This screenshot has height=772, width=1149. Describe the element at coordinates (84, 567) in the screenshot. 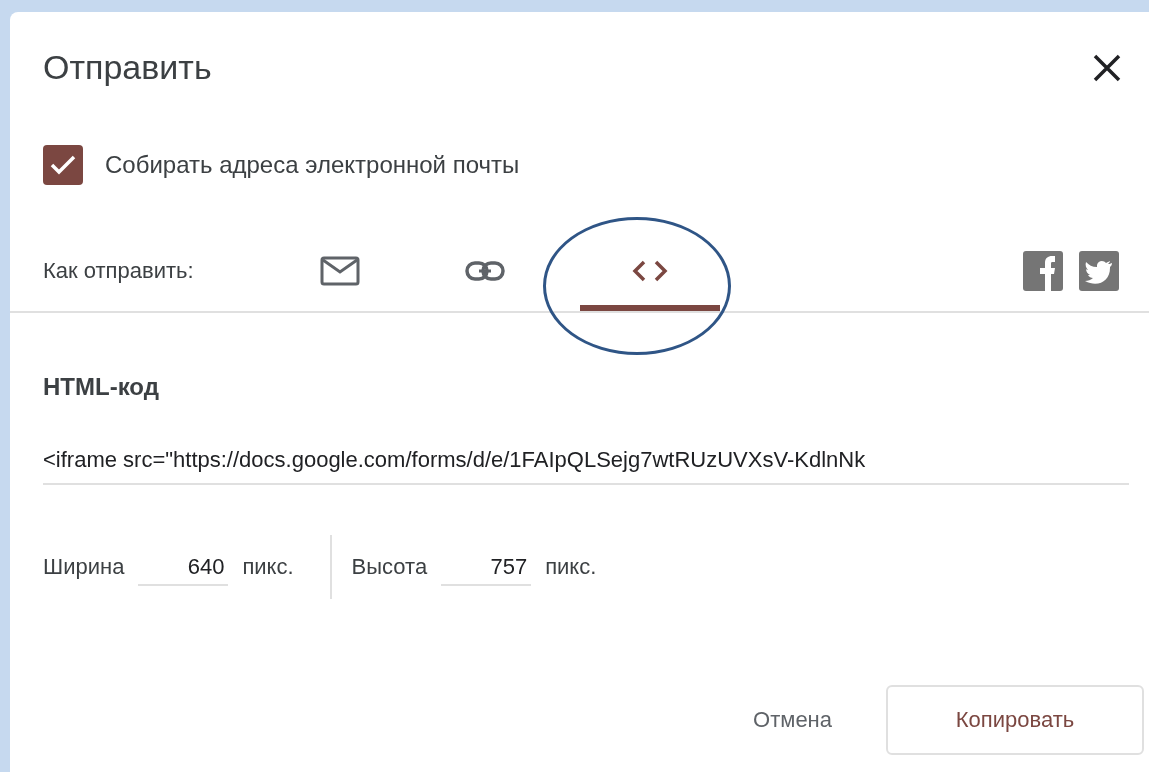

I see `size-label: Ширина` at that location.